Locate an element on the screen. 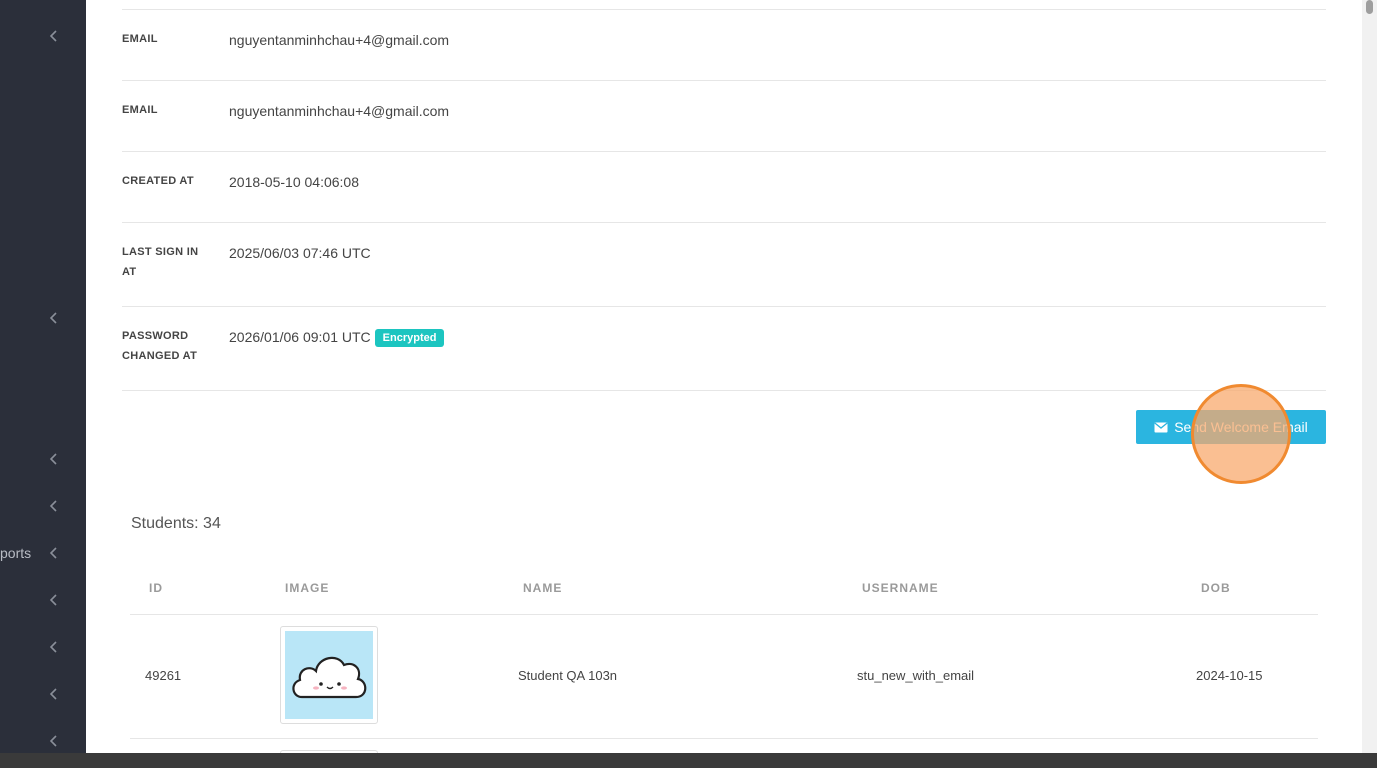 The image size is (1377, 768). vertical-scrollbar is located at coordinates (1369, 376).